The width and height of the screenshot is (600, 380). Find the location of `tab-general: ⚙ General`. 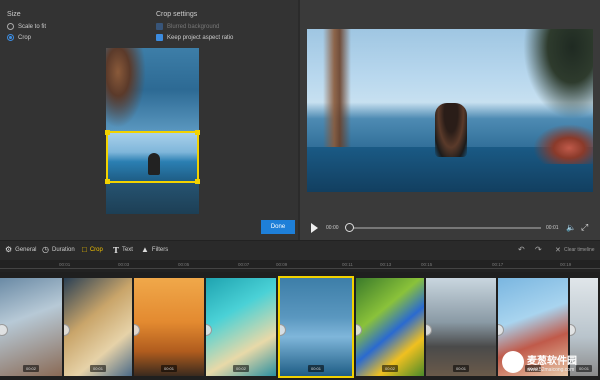

tab-general: ⚙ General is located at coordinates (21, 249).